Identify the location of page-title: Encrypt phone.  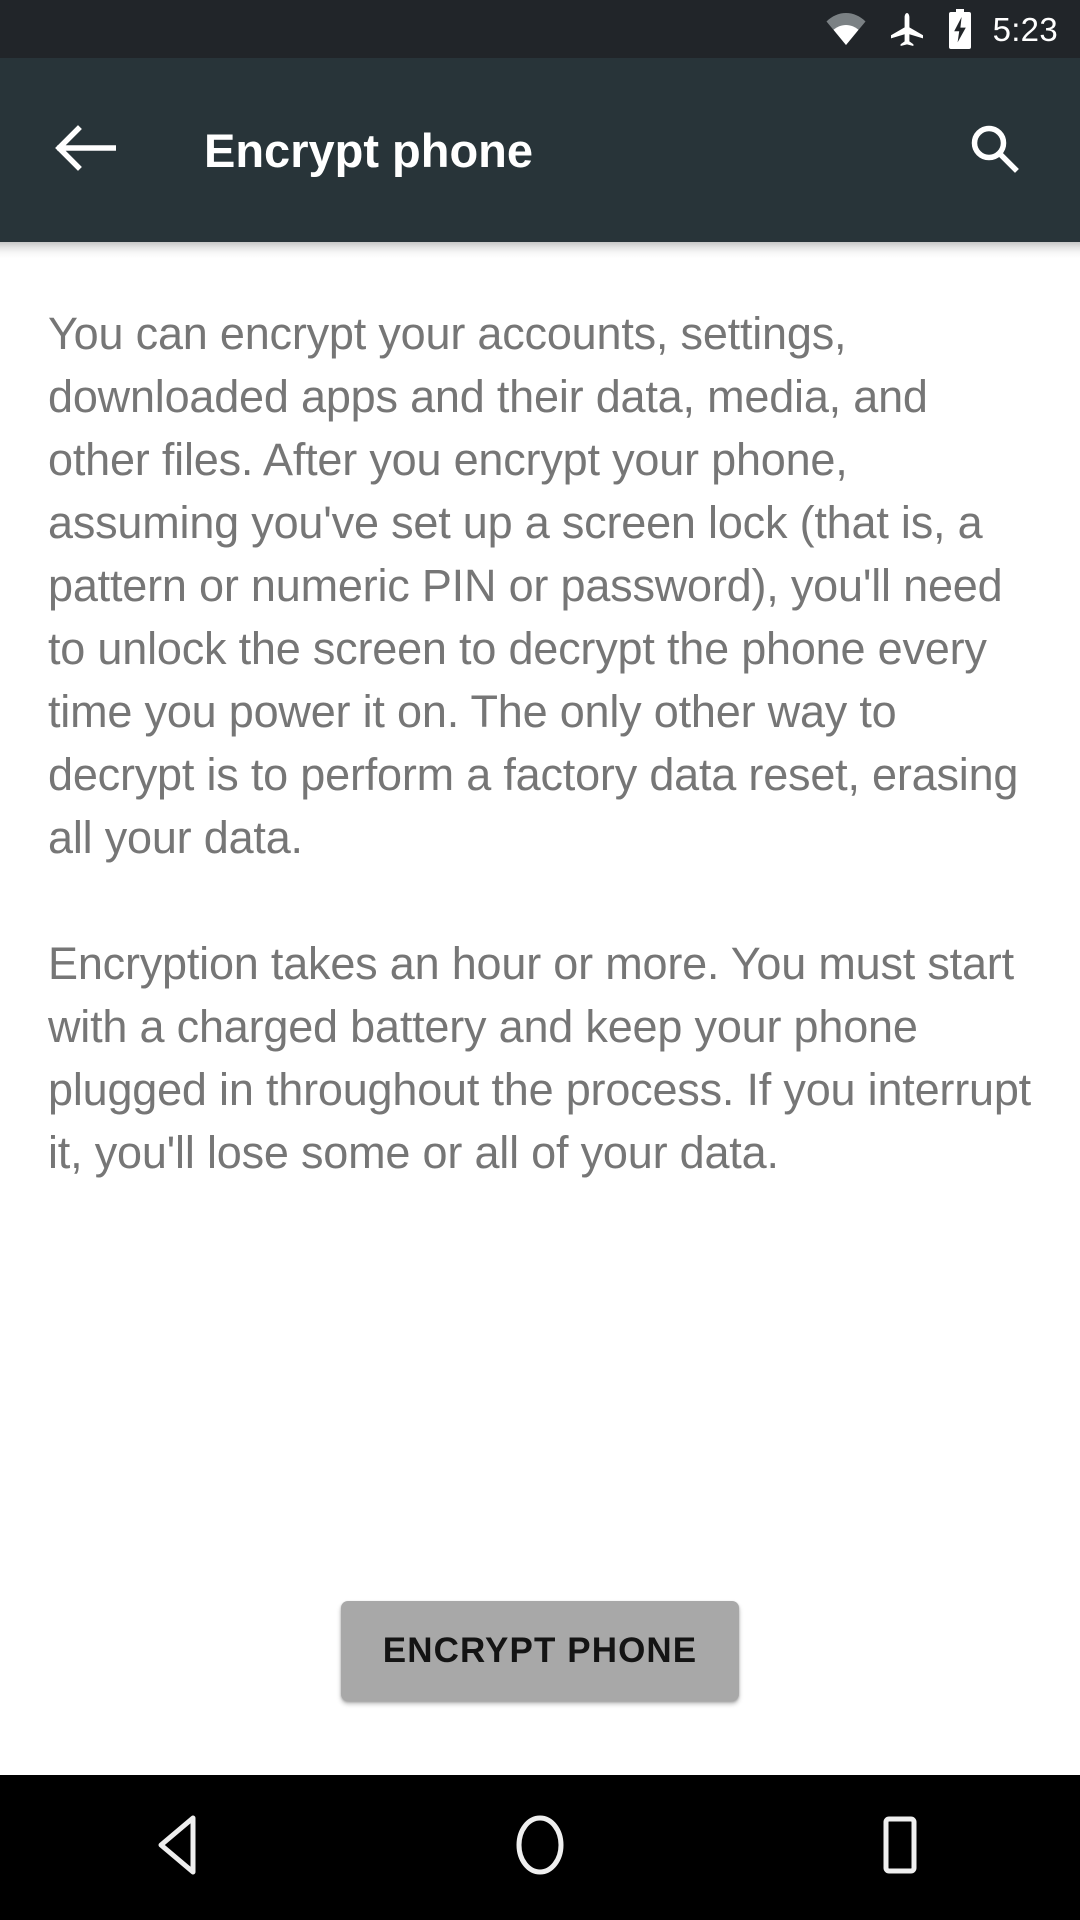
(369, 150).